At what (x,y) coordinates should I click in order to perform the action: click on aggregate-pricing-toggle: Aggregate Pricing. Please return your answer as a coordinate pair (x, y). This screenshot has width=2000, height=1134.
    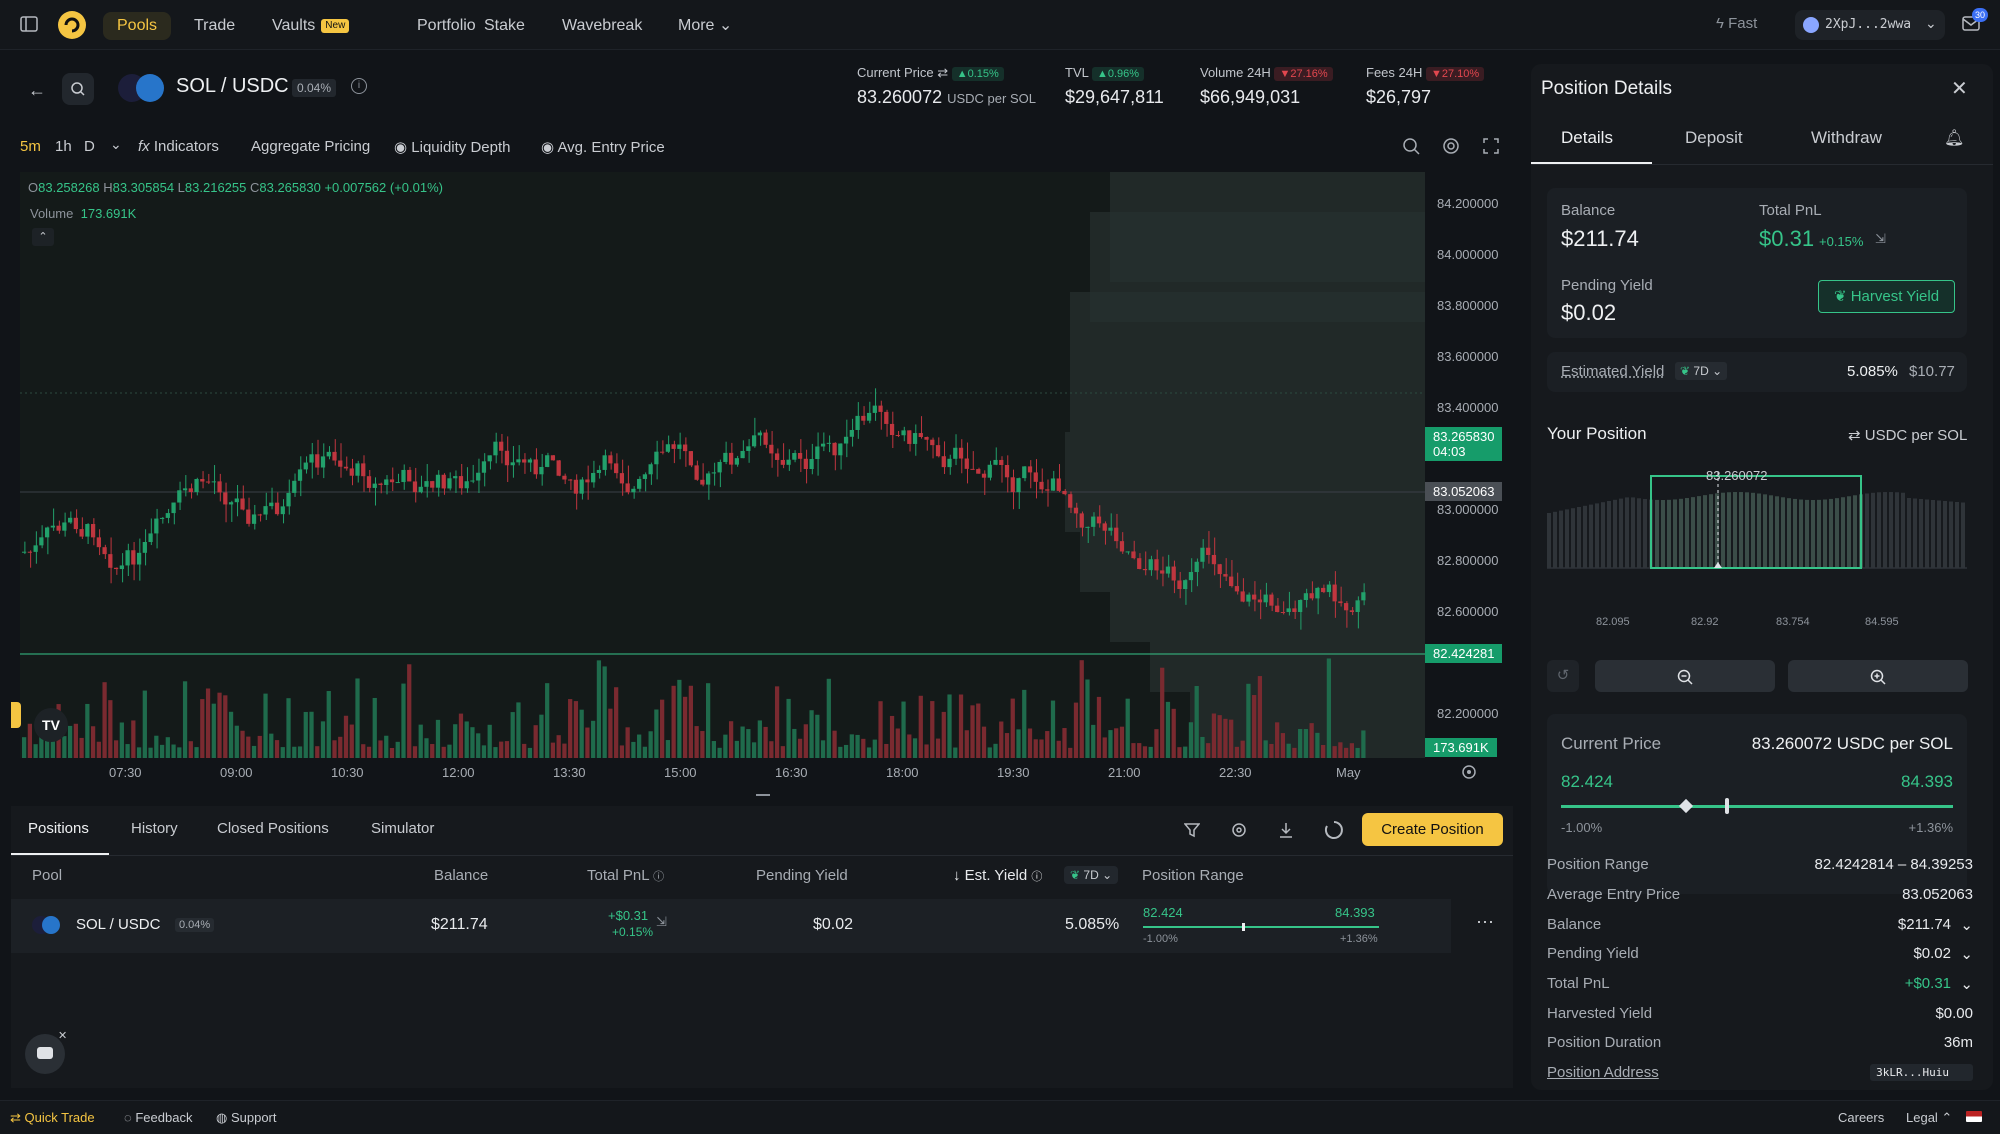
    Looking at the image, I should click on (310, 146).